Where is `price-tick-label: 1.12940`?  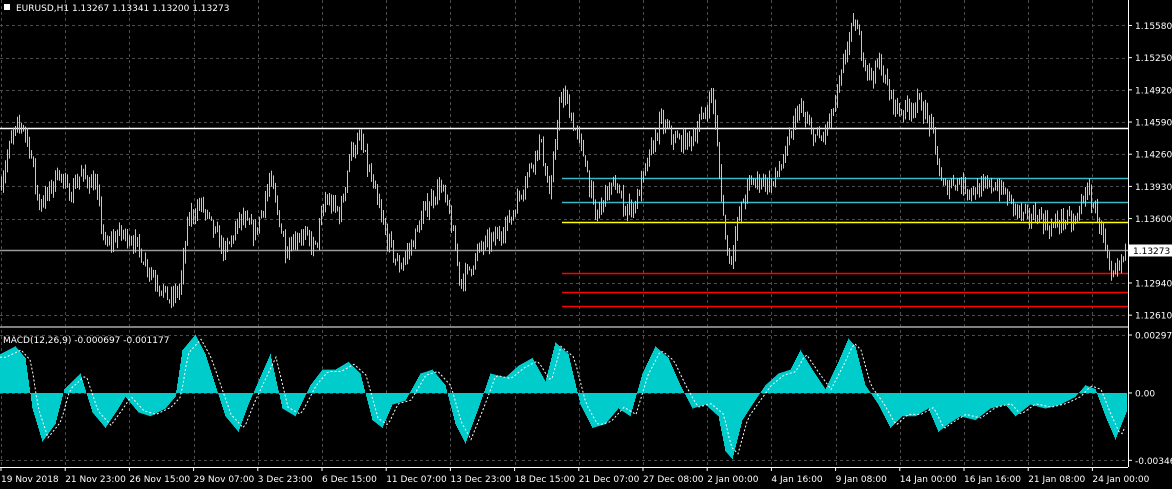 price-tick-label: 1.12940 is located at coordinates (1153, 284).